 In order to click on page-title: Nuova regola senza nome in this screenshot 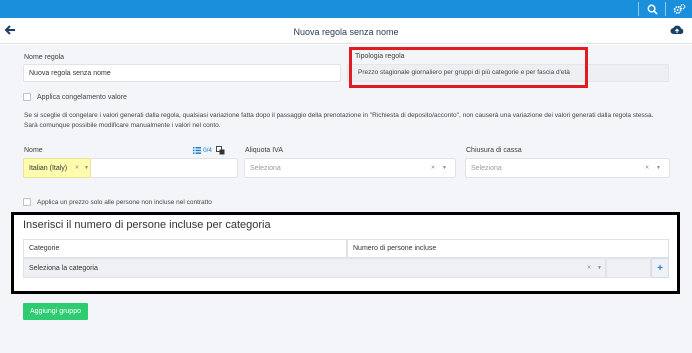, I will do `click(346, 32)`.